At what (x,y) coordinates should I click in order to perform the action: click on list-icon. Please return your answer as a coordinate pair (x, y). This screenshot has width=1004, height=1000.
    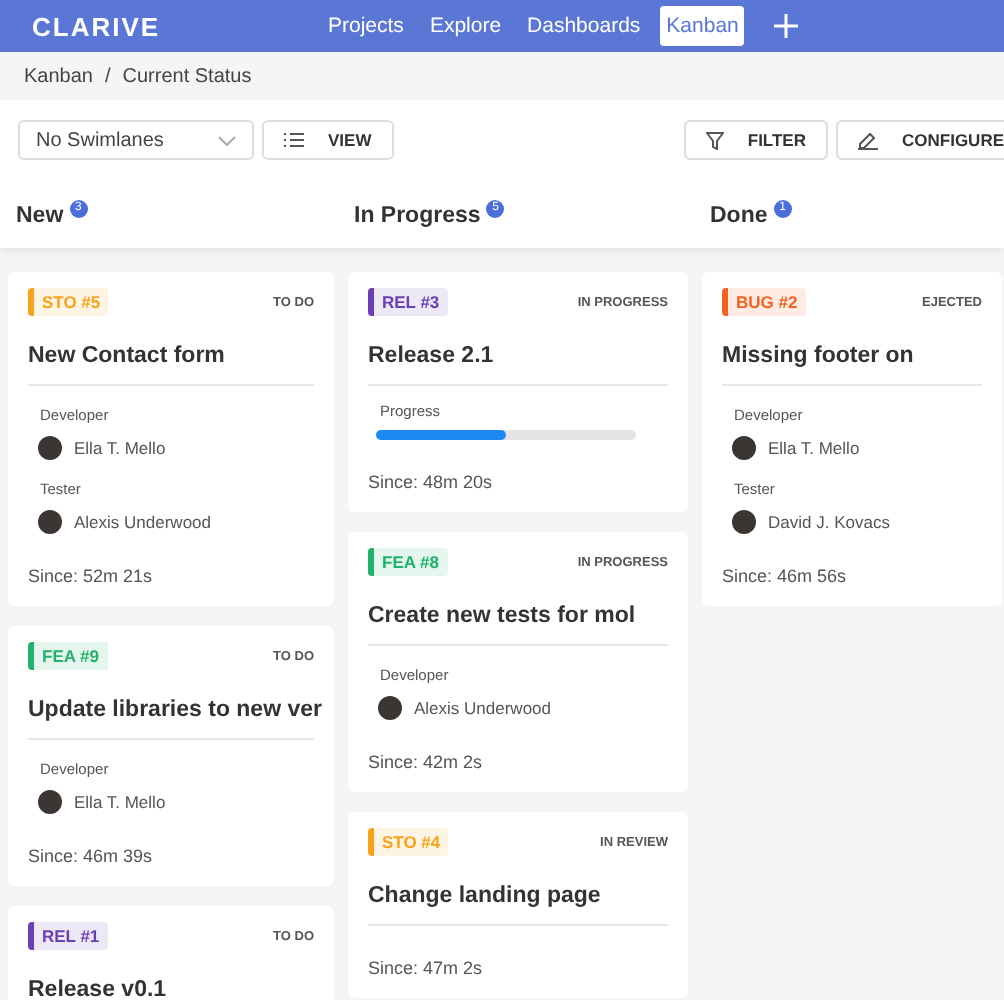
    Looking at the image, I should click on (294, 140).